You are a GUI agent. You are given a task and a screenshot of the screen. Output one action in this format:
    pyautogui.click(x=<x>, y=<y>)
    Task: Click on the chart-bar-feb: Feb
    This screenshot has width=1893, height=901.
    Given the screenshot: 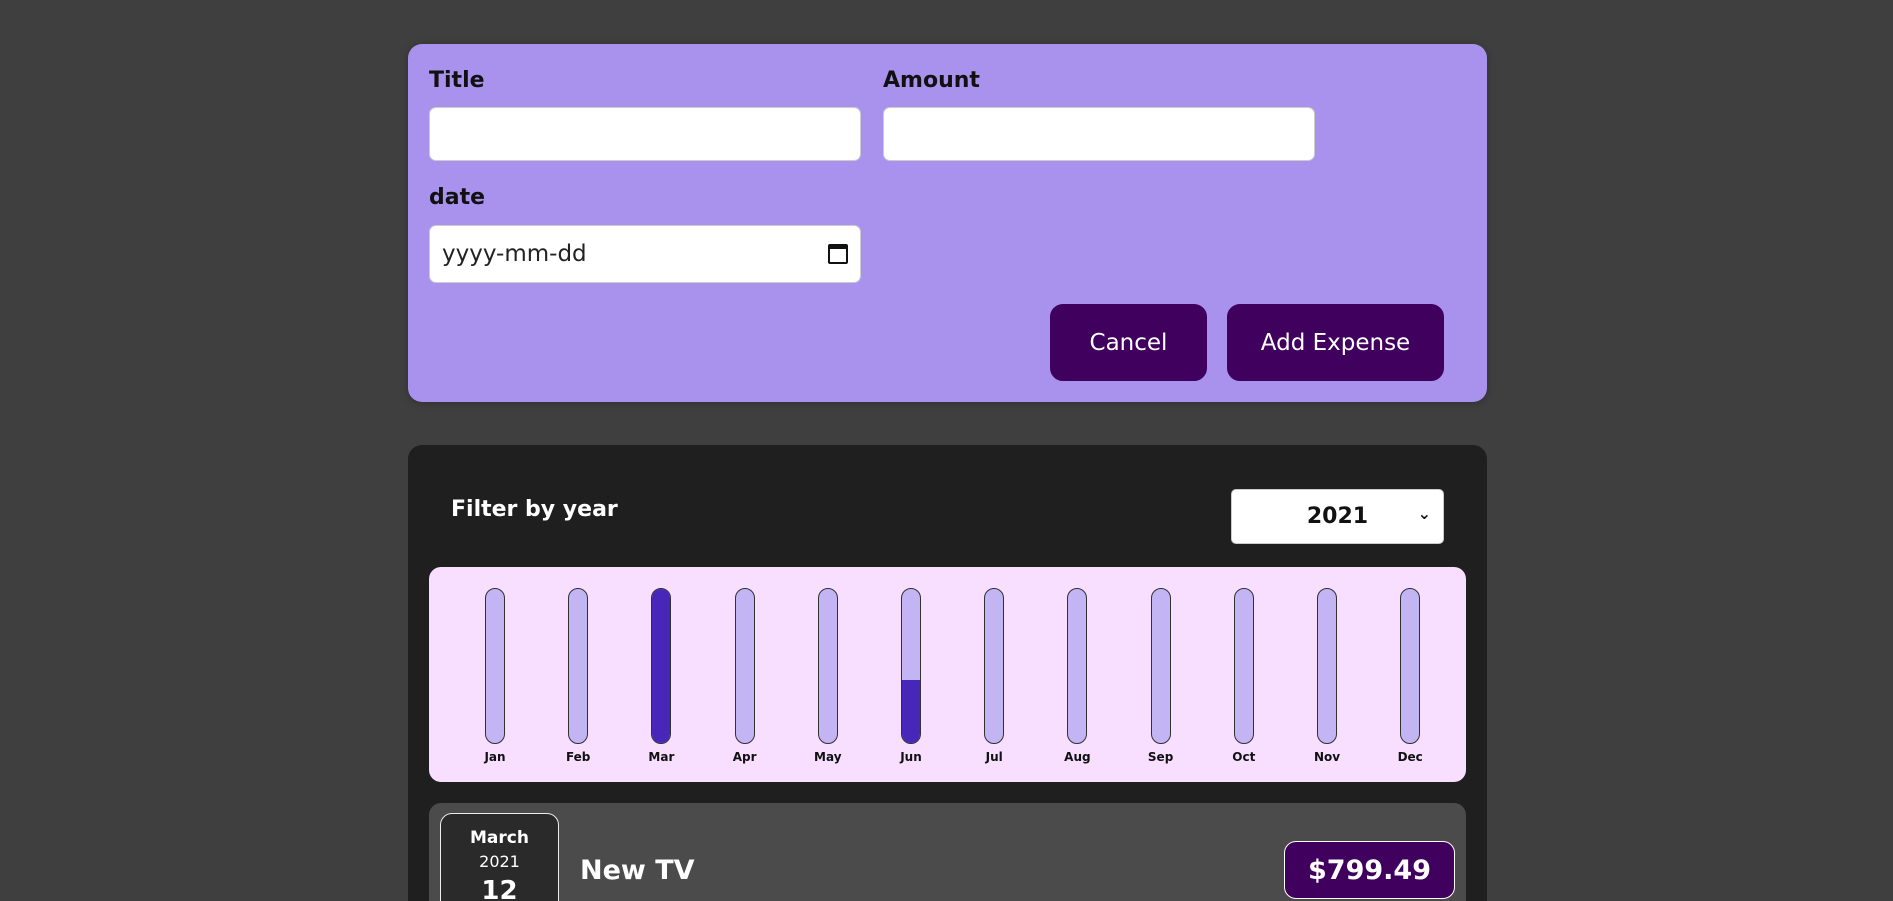 What is the action you would take?
    pyautogui.click(x=578, y=676)
    